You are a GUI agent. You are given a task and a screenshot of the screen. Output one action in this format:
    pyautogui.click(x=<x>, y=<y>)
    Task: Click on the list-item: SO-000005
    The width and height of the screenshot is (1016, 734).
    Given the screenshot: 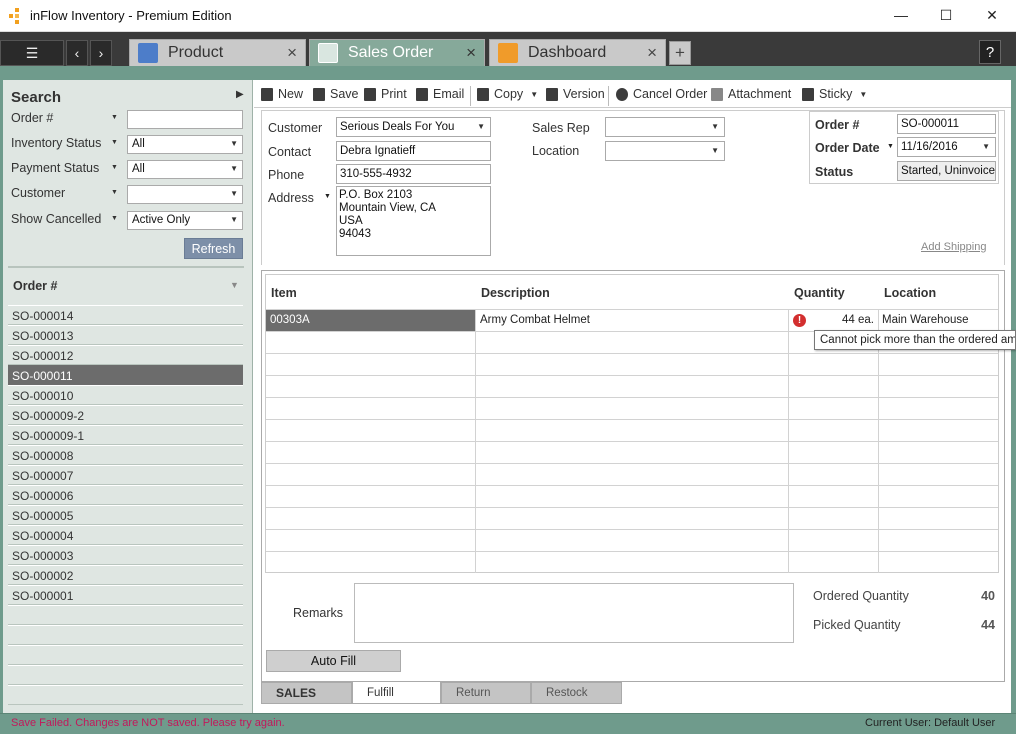 What is the action you would take?
    pyautogui.click(x=125, y=515)
    